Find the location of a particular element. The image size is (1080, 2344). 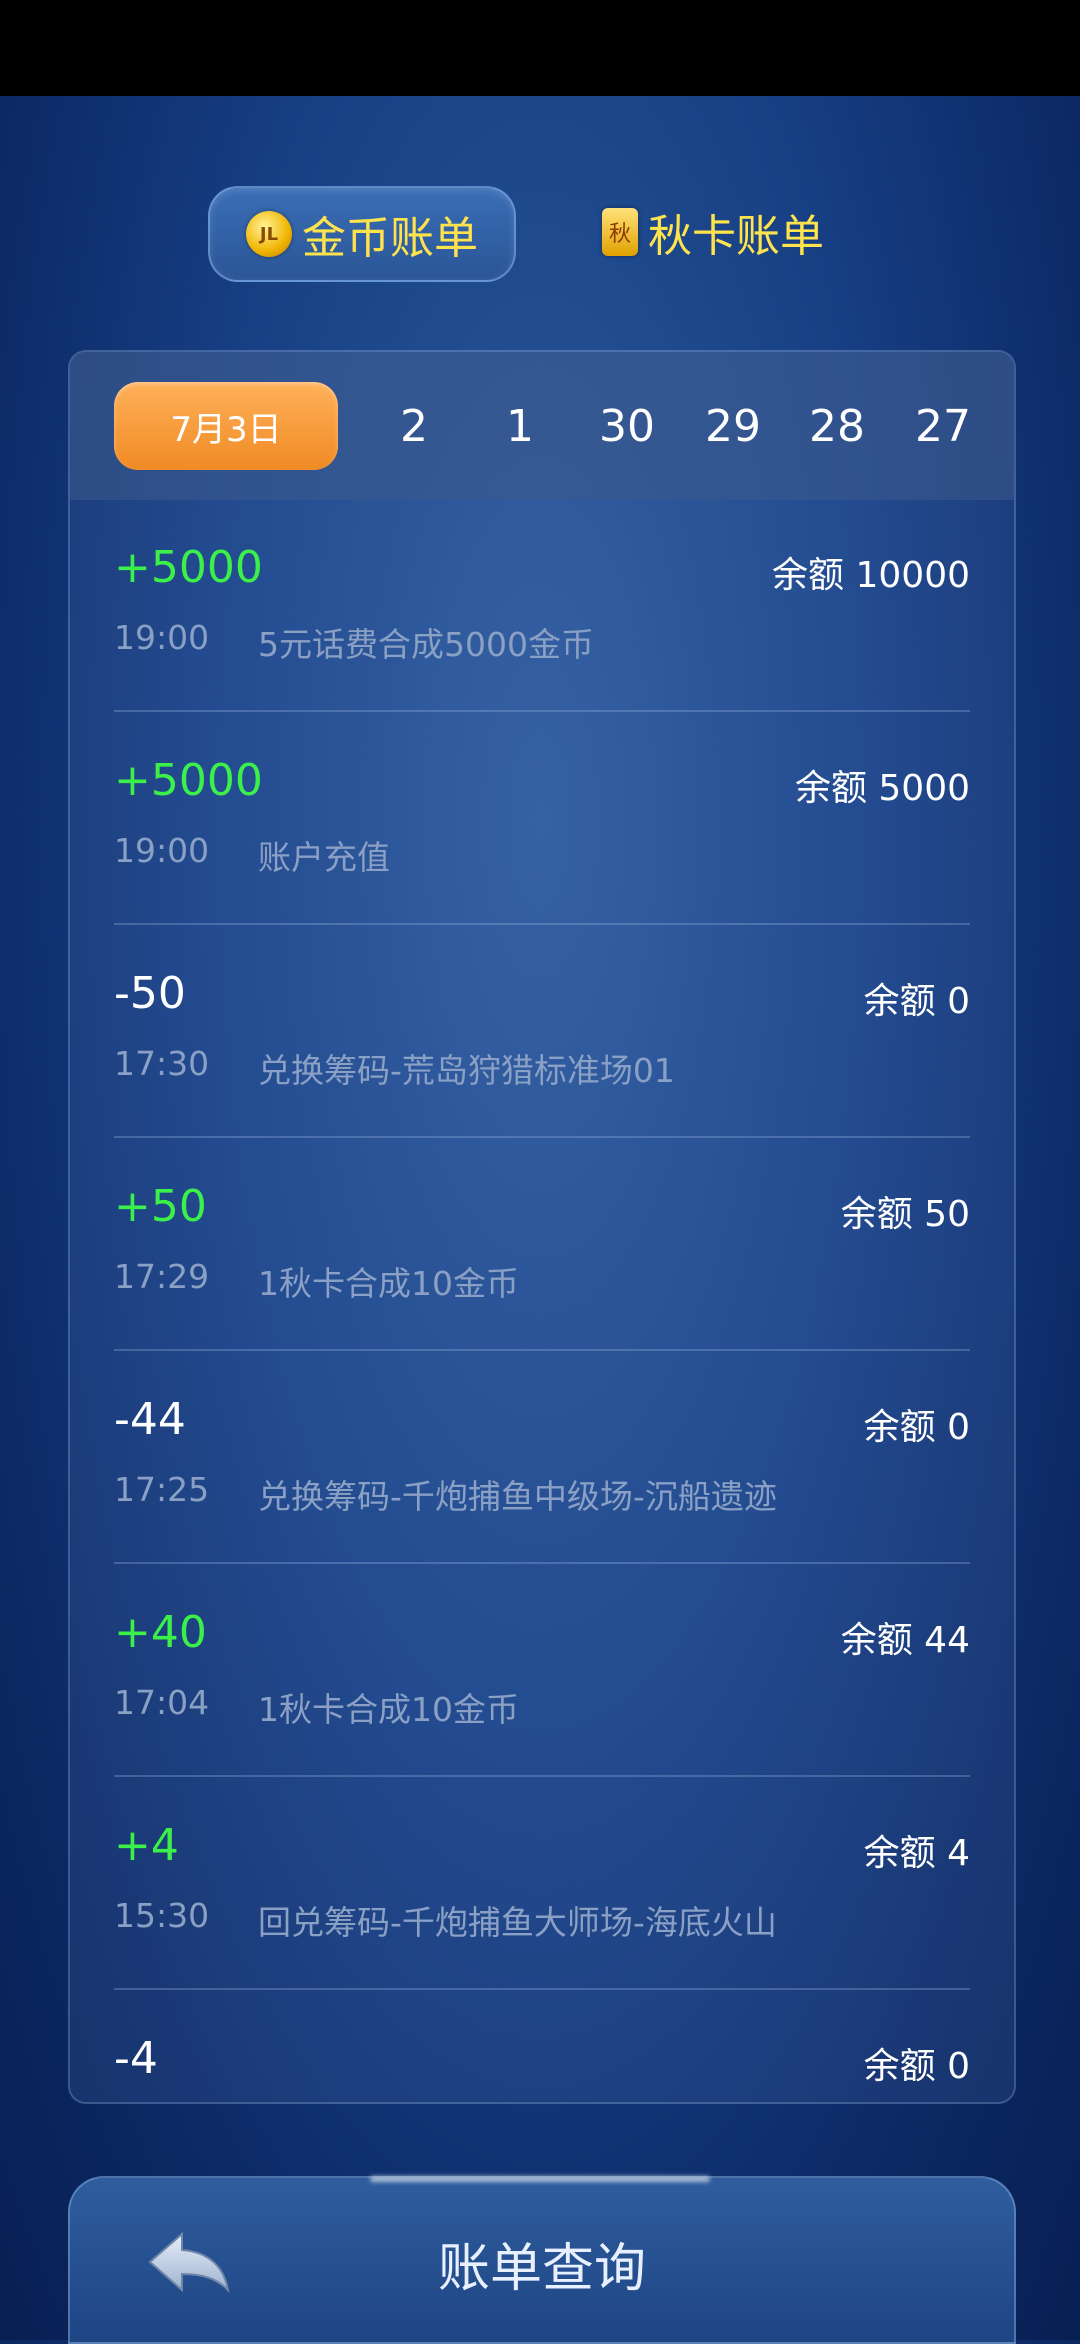

bill-record: -44 余额 0 17:25 兑换筹码-千炮捕鱼中级场-沉船遗迹 is located at coordinates (542, 1458).